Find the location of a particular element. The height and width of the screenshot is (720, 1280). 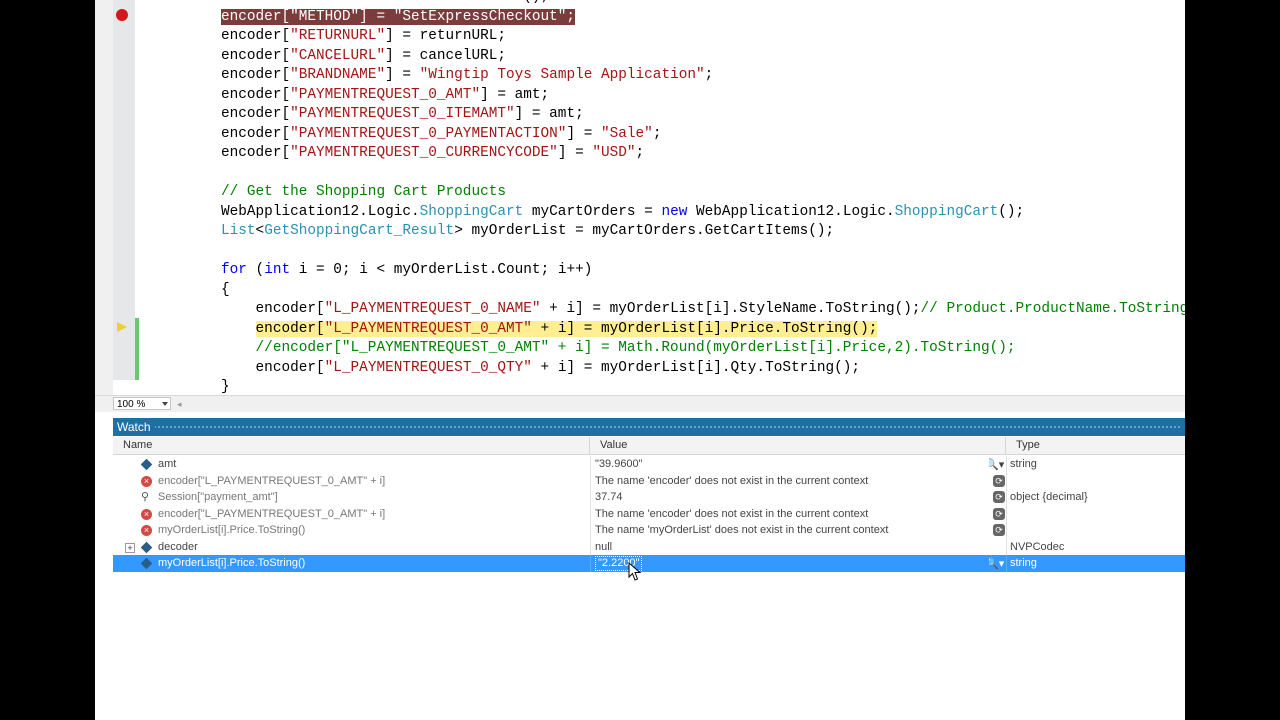

breakpoint-icon is located at coordinates (122, 15).